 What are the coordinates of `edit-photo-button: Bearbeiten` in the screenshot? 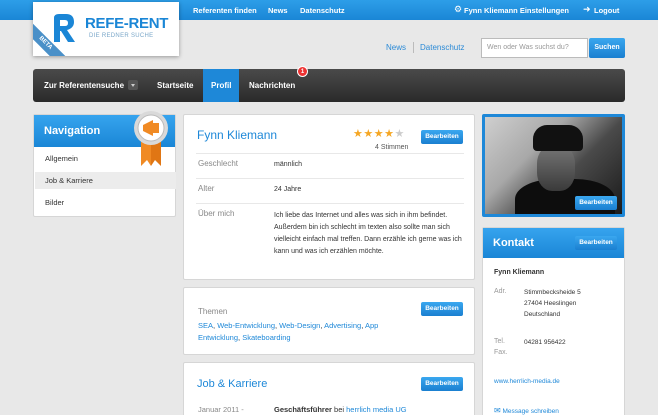 It's located at (596, 203).